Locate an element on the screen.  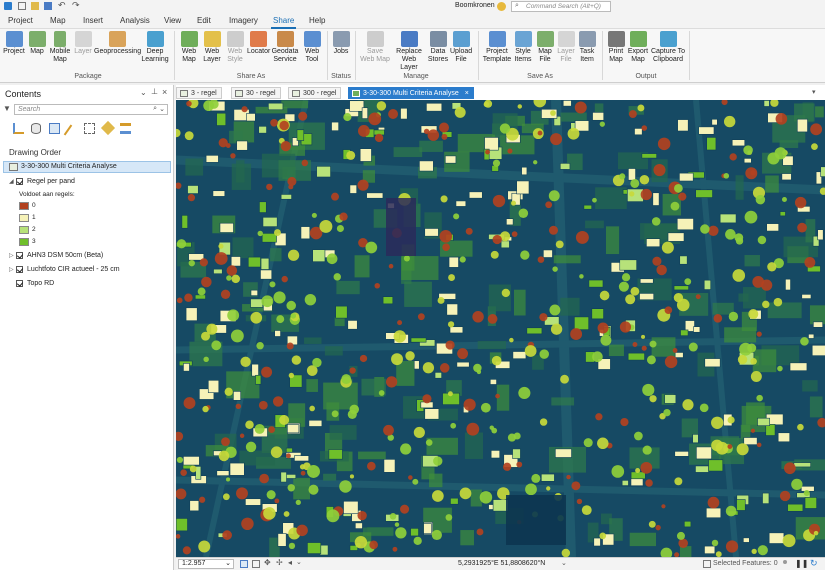
list-by-drawing-order-icon is located at coordinates (18, 128).